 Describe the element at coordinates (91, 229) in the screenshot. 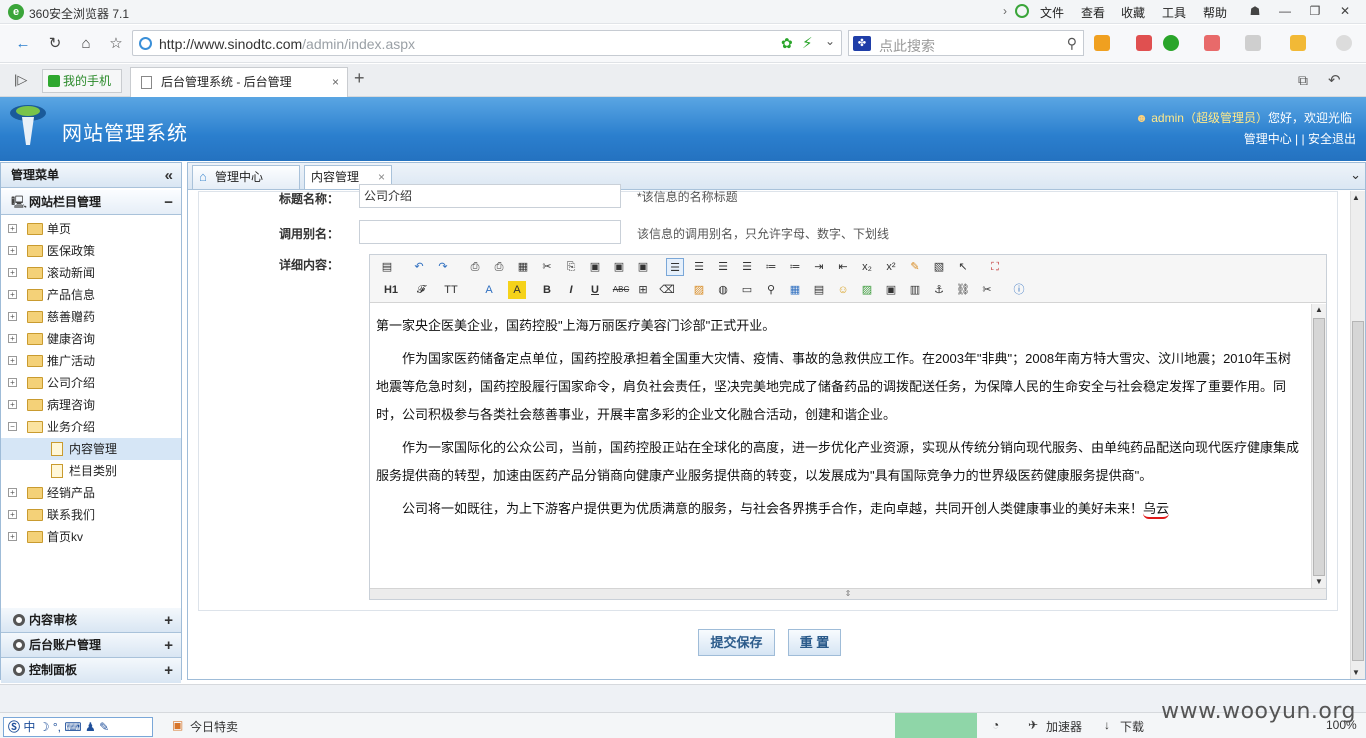

I see `tree-item: + 单页` at that location.